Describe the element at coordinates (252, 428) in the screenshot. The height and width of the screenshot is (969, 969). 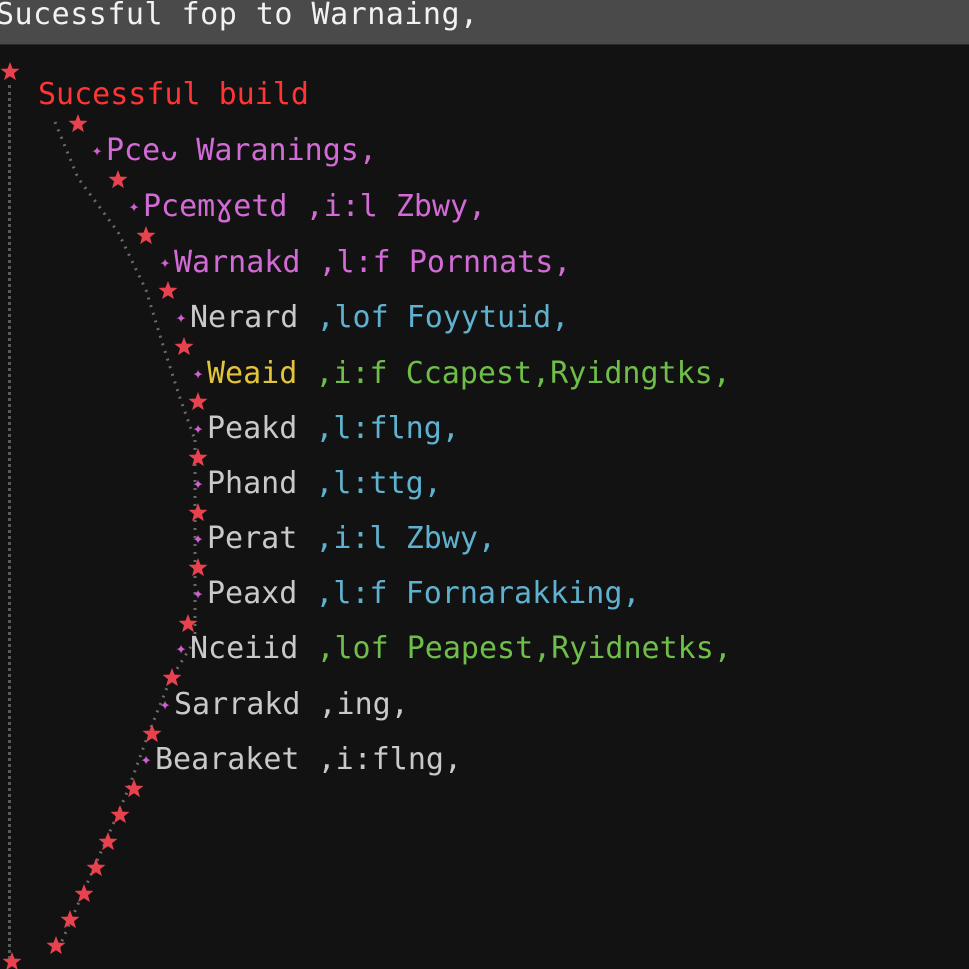
I see `entry-name: Peakd` at that location.